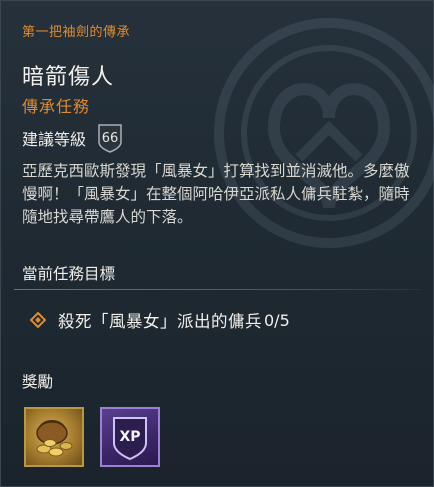  I want to click on recommended-level-row: 建議等級 66, so click(73, 138).